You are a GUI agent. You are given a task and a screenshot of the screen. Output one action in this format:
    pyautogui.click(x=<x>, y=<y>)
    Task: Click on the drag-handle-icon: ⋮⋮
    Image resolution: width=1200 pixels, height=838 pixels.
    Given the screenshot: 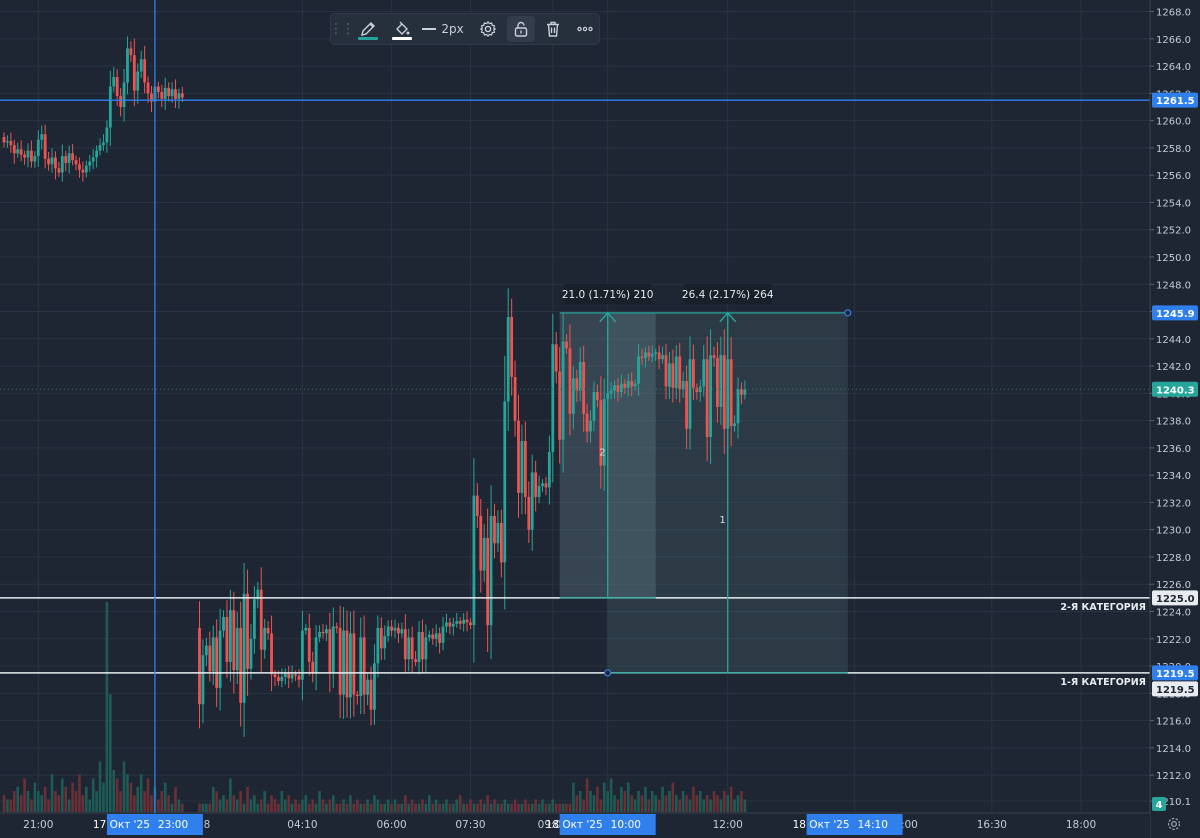 What is the action you would take?
    pyautogui.click(x=342, y=29)
    